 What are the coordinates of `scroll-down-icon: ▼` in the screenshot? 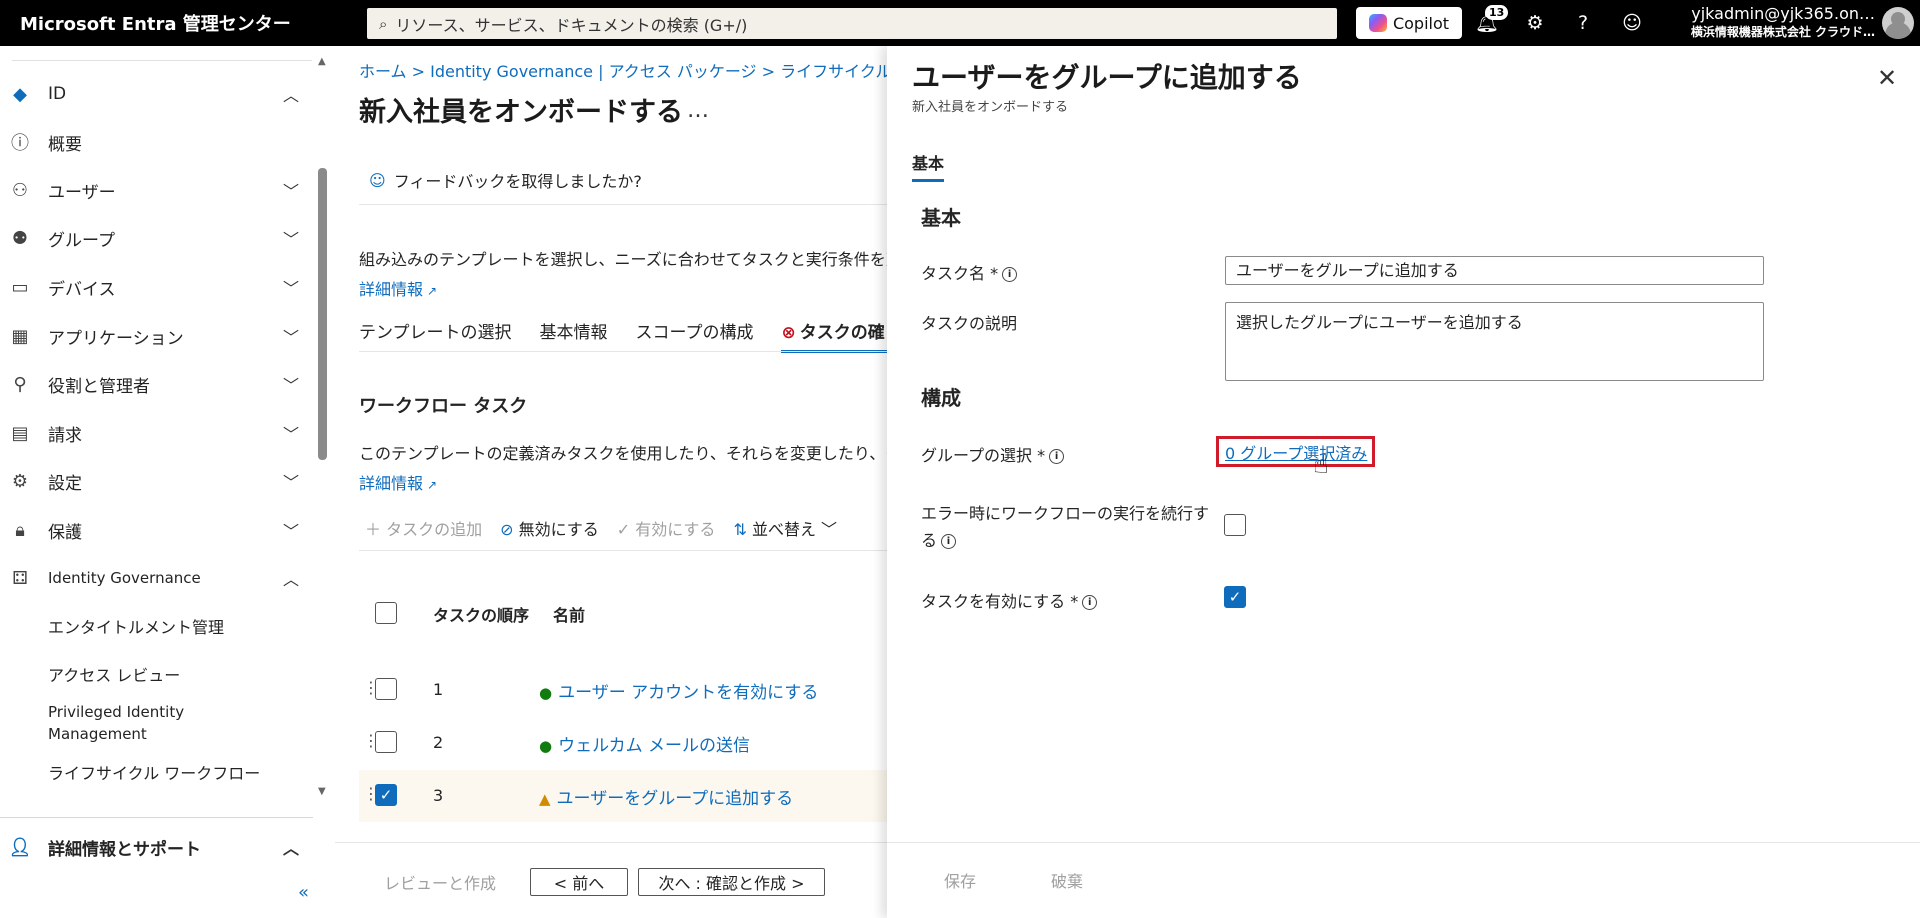 It's located at (322, 791).